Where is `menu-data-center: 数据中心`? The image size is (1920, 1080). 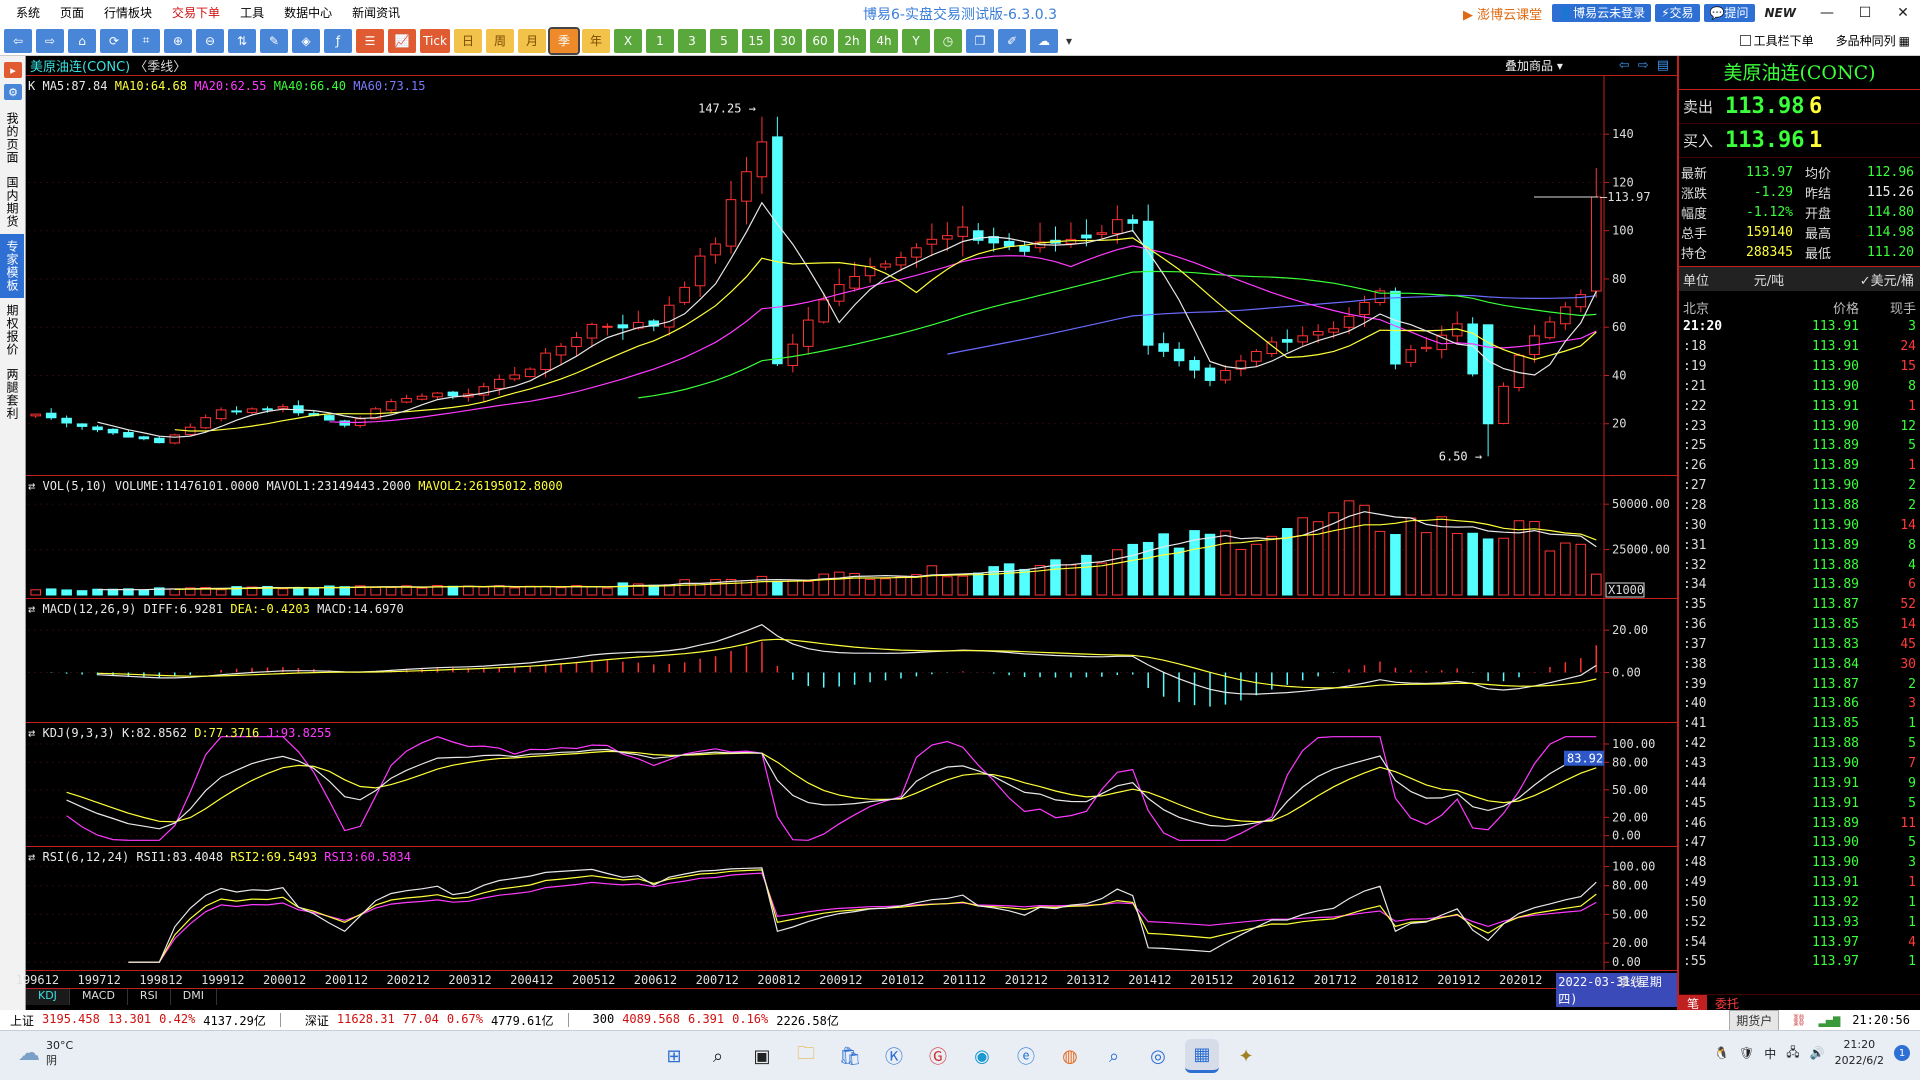
menu-data-center: 数据中心 is located at coordinates (308, 13).